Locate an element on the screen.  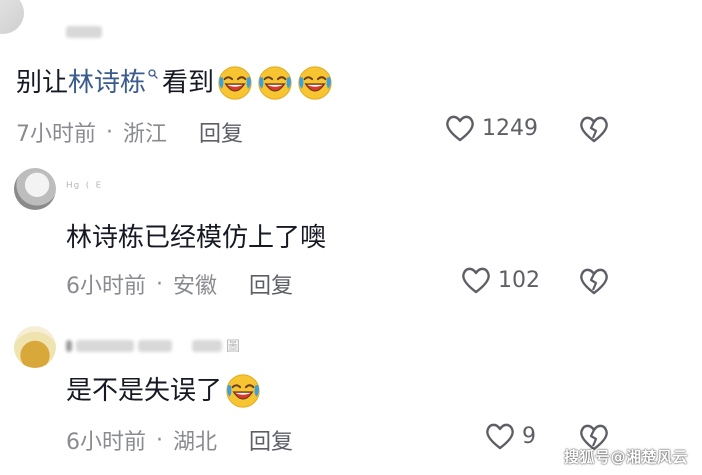
username: 圖 is located at coordinates (153, 346).